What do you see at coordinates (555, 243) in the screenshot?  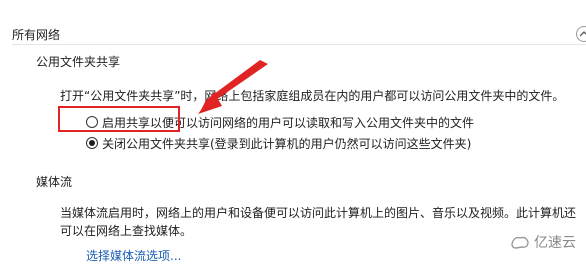 I see `watermark-text: 亿速云` at bounding box center [555, 243].